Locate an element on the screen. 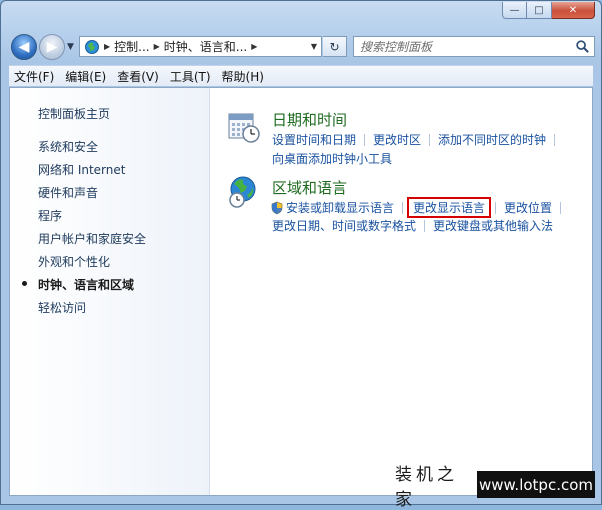  menu-help: 帮助(H) is located at coordinates (243, 76).